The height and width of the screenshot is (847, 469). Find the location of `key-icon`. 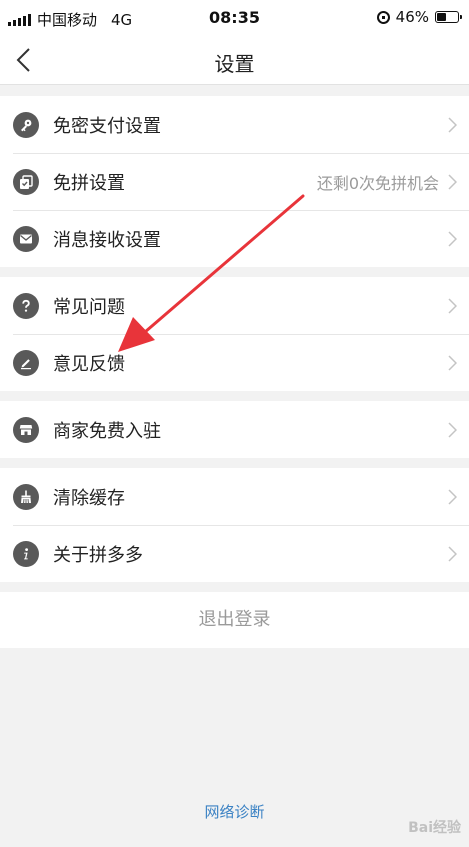

key-icon is located at coordinates (26, 125).